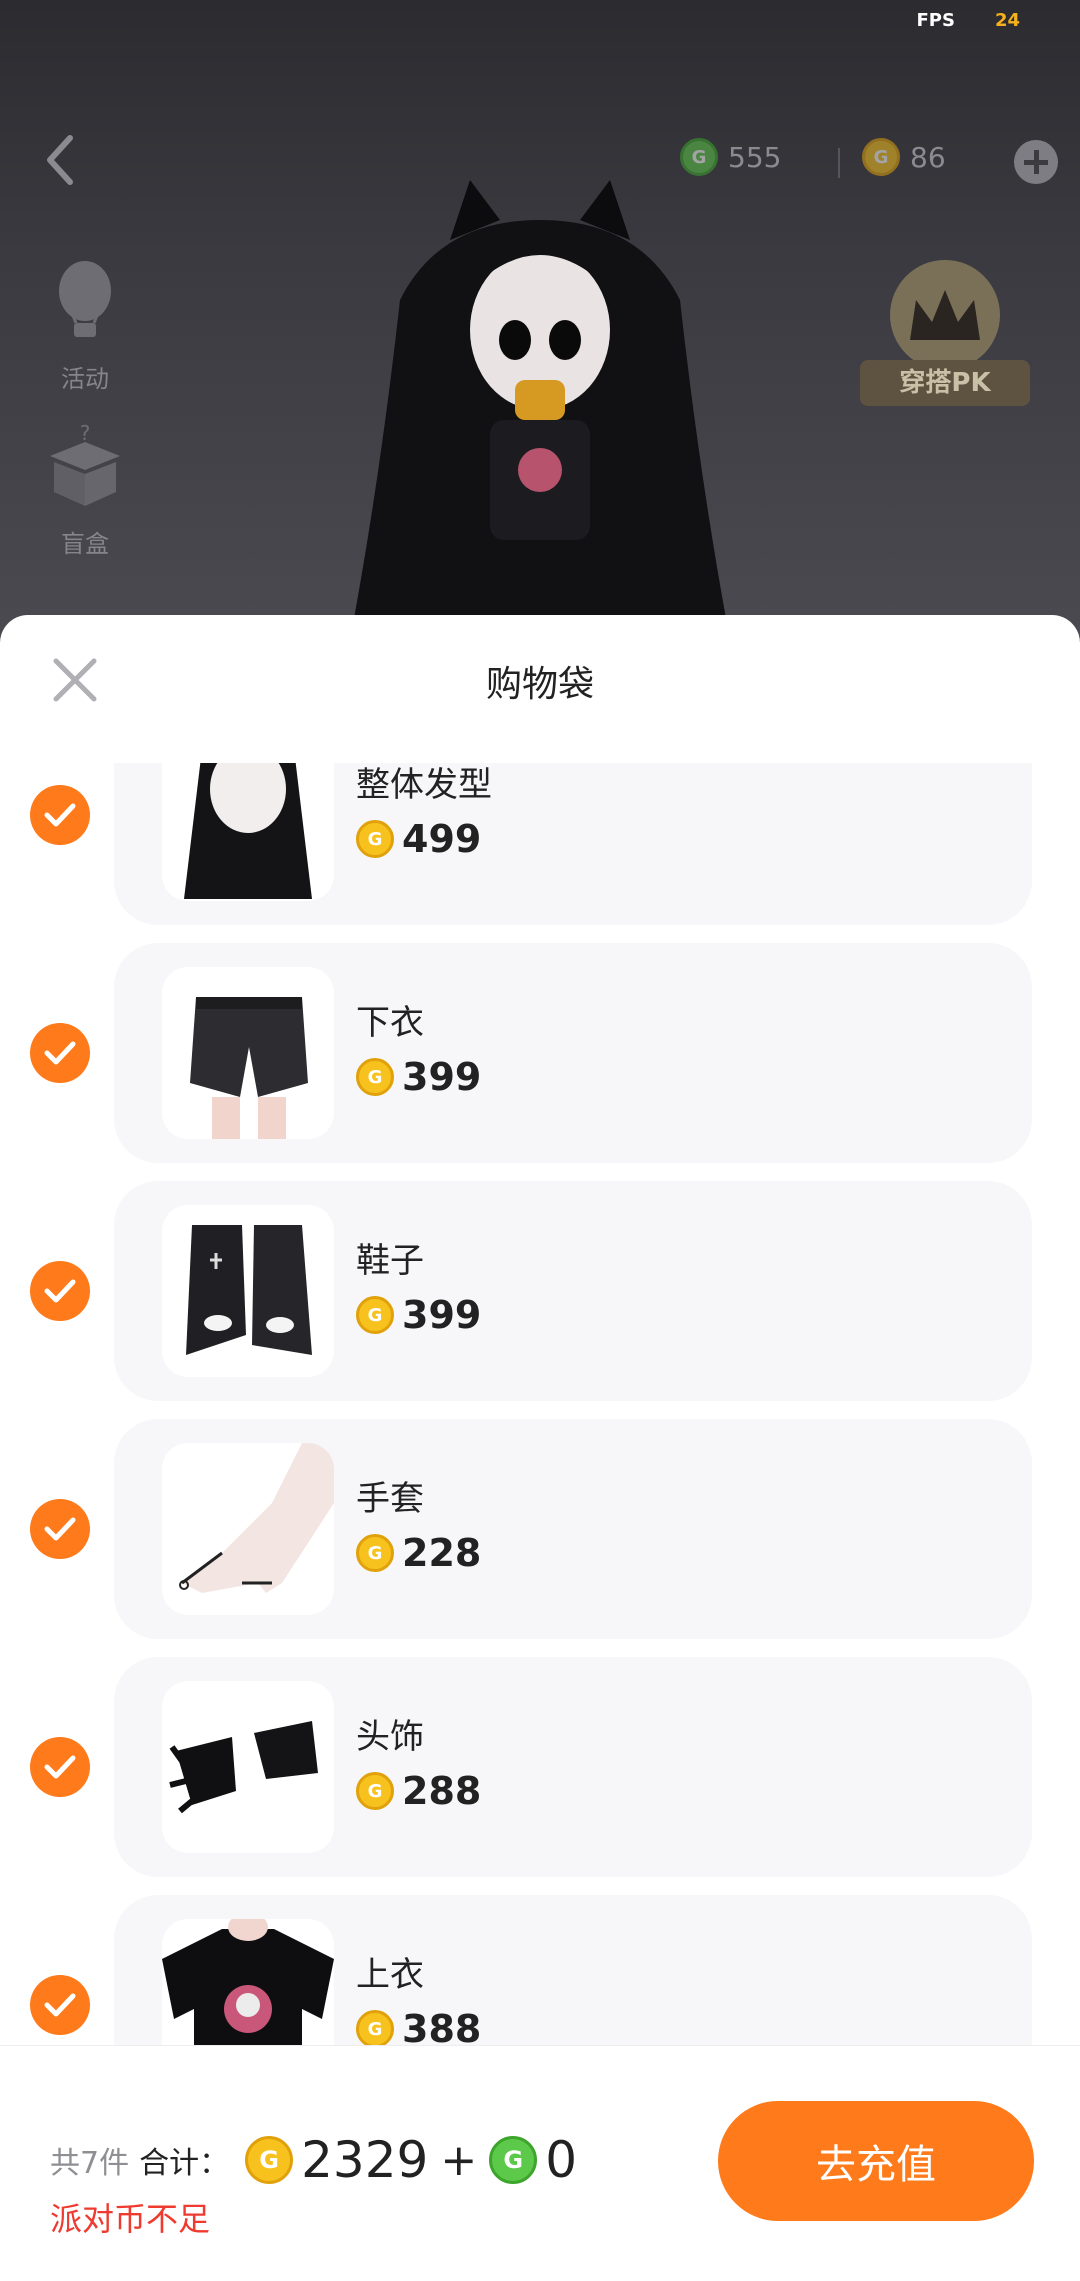 Image resolution: width=1080 pixels, height=2281 pixels. What do you see at coordinates (573, 1767) in the screenshot?
I see `item-card: 头饰 G 288` at bounding box center [573, 1767].